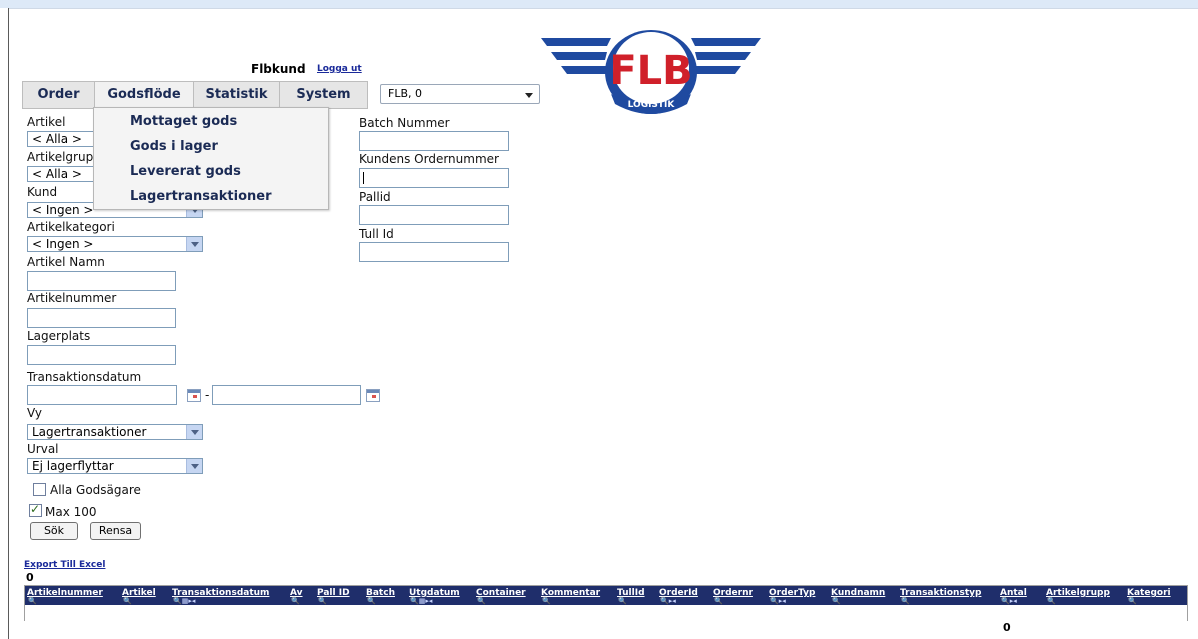 This screenshot has height=639, width=1198. What do you see at coordinates (183, 121) in the screenshot?
I see `menu-item-mottaget-gods: Mottaget gods` at bounding box center [183, 121].